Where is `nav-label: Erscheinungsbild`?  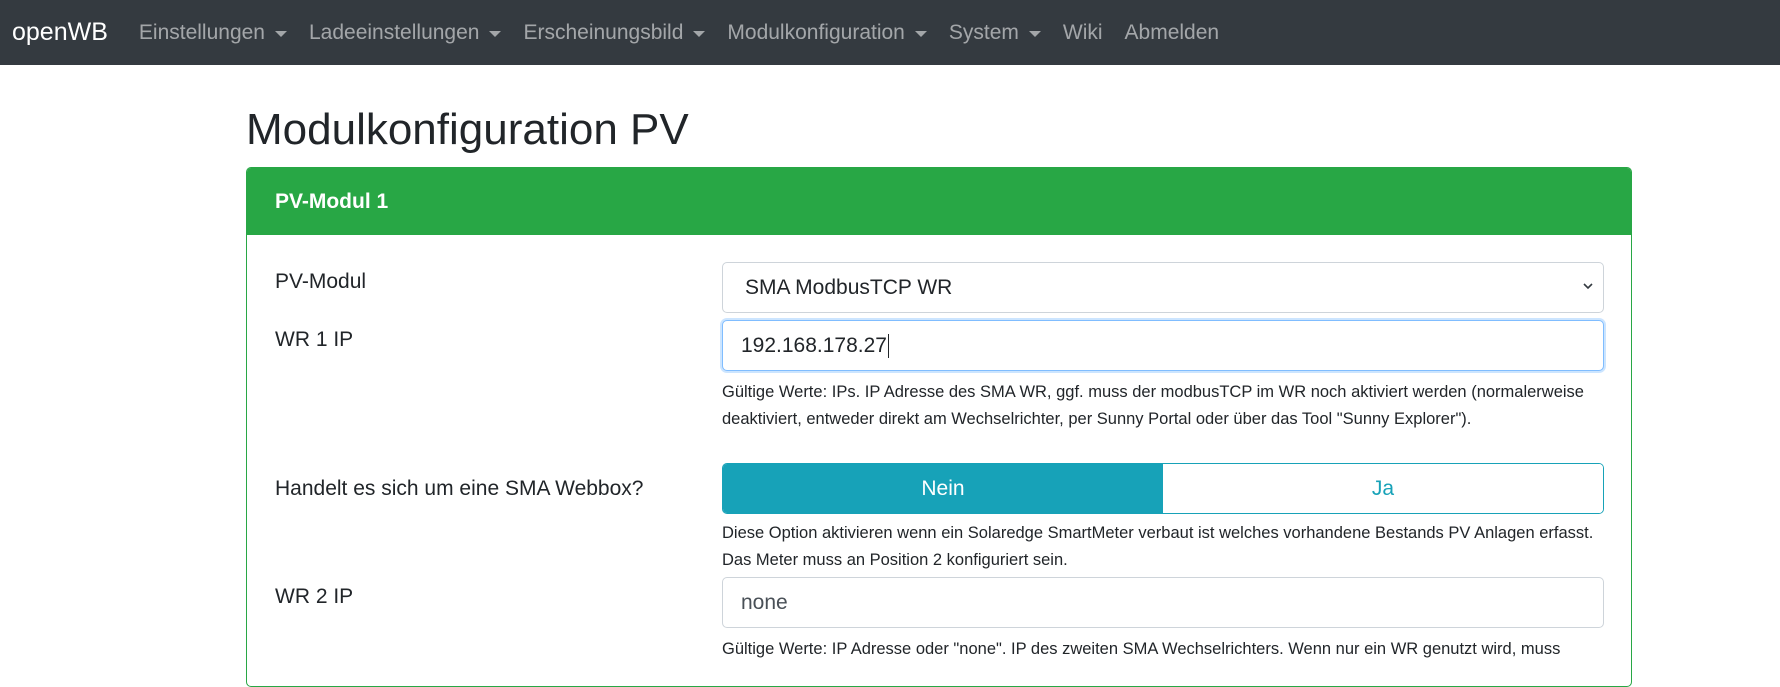
nav-label: Erscheinungsbild is located at coordinates (603, 32).